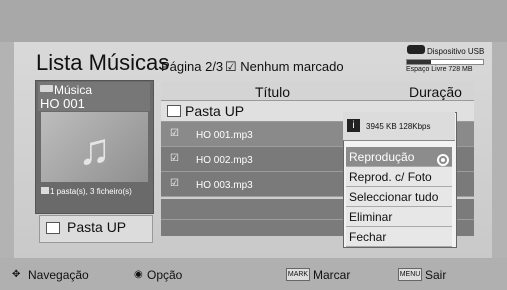 The height and width of the screenshot is (290, 507). What do you see at coordinates (273, 92) in the screenshot?
I see `column-title: Título` at bounding box center [273, 92].